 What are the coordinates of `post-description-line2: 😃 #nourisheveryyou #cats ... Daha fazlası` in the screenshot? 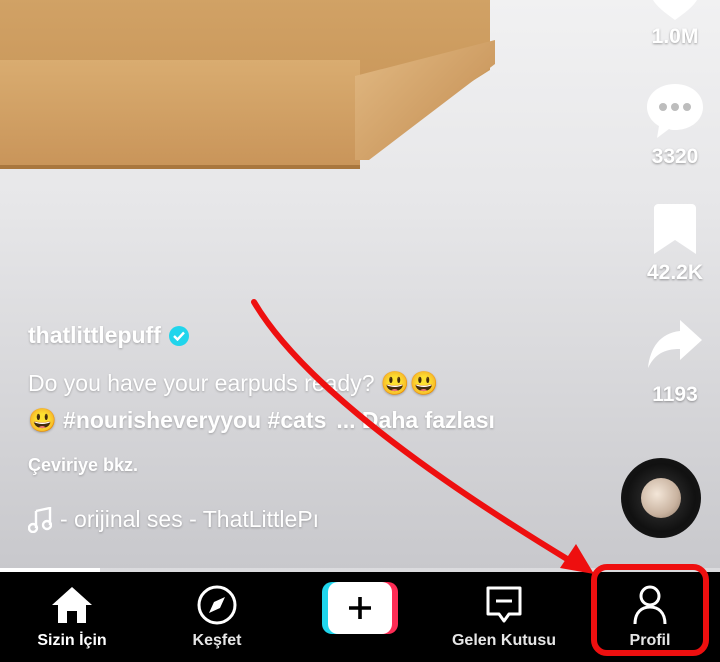 It's located at (261, 420).